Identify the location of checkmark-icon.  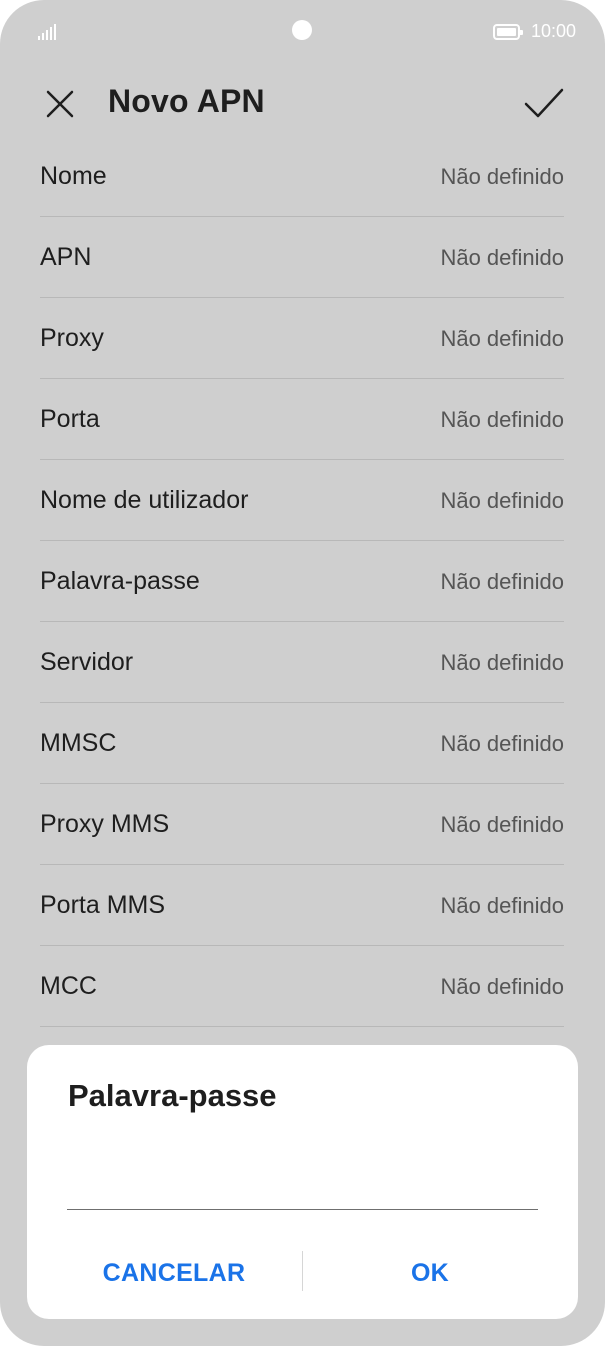
(544, 103).